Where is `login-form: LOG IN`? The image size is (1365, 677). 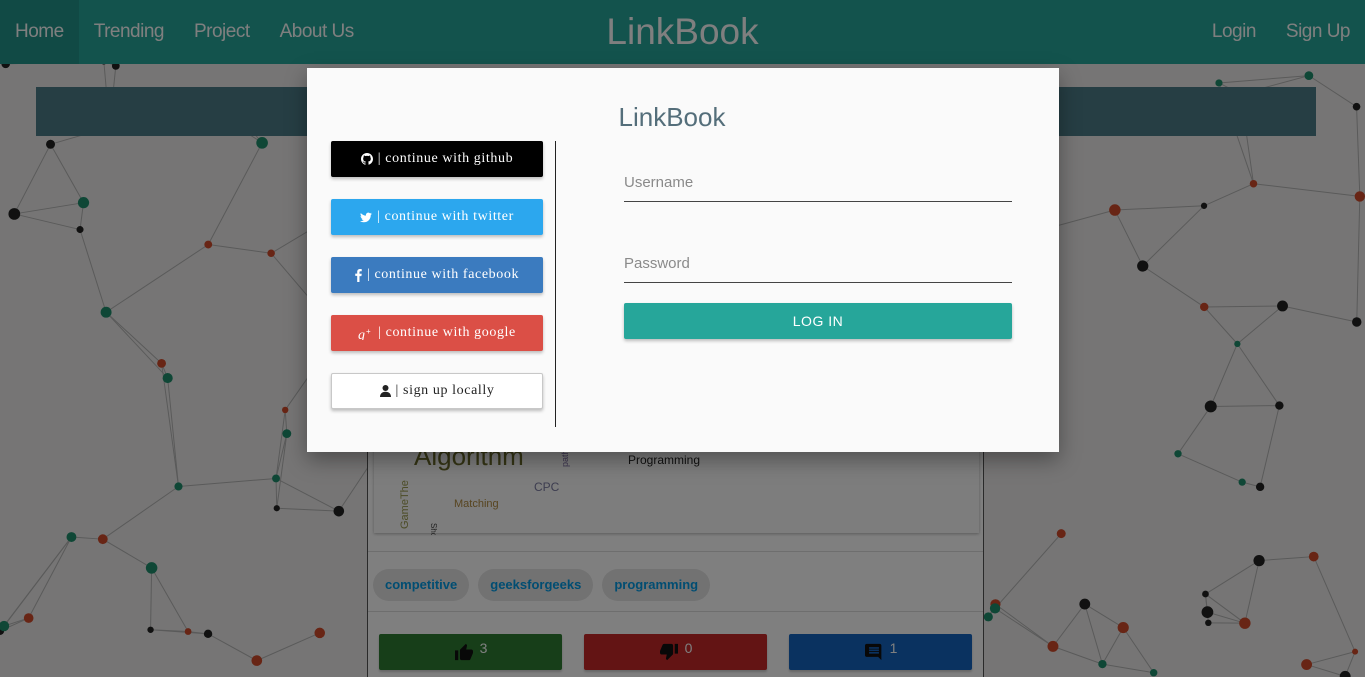
login-form: LOG IN is located at coordinates (818, 251).